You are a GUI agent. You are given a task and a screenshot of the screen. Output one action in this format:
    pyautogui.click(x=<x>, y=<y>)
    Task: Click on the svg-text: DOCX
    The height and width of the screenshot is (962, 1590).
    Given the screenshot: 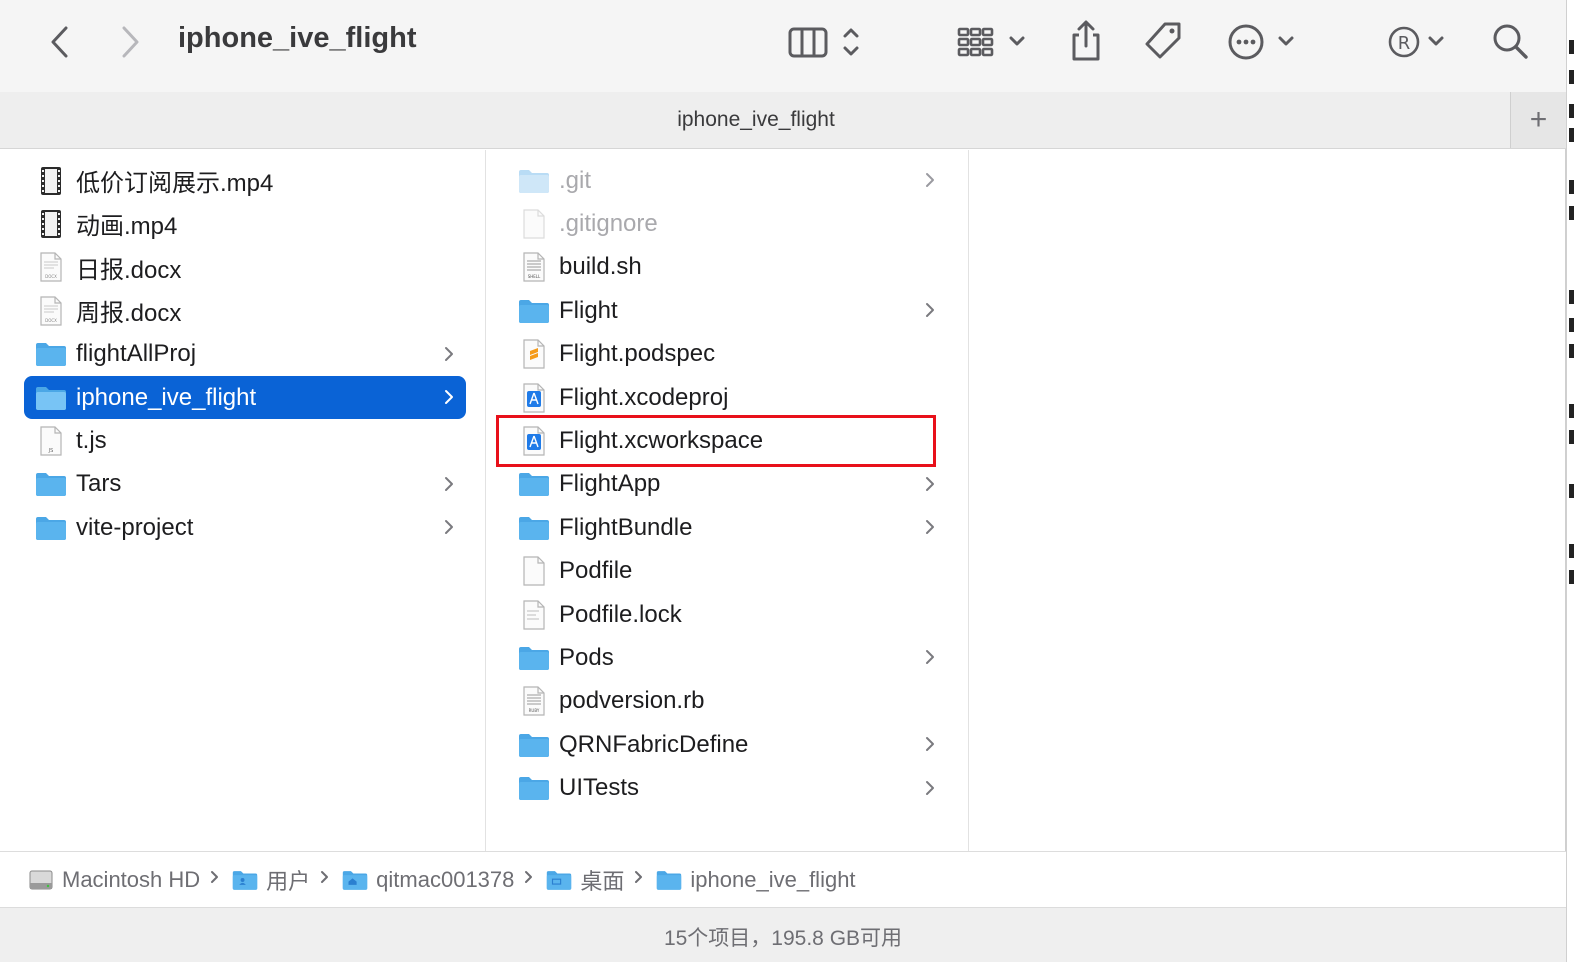 What is the action you would take?
    pyautogui.click(x=51, y=320)
    